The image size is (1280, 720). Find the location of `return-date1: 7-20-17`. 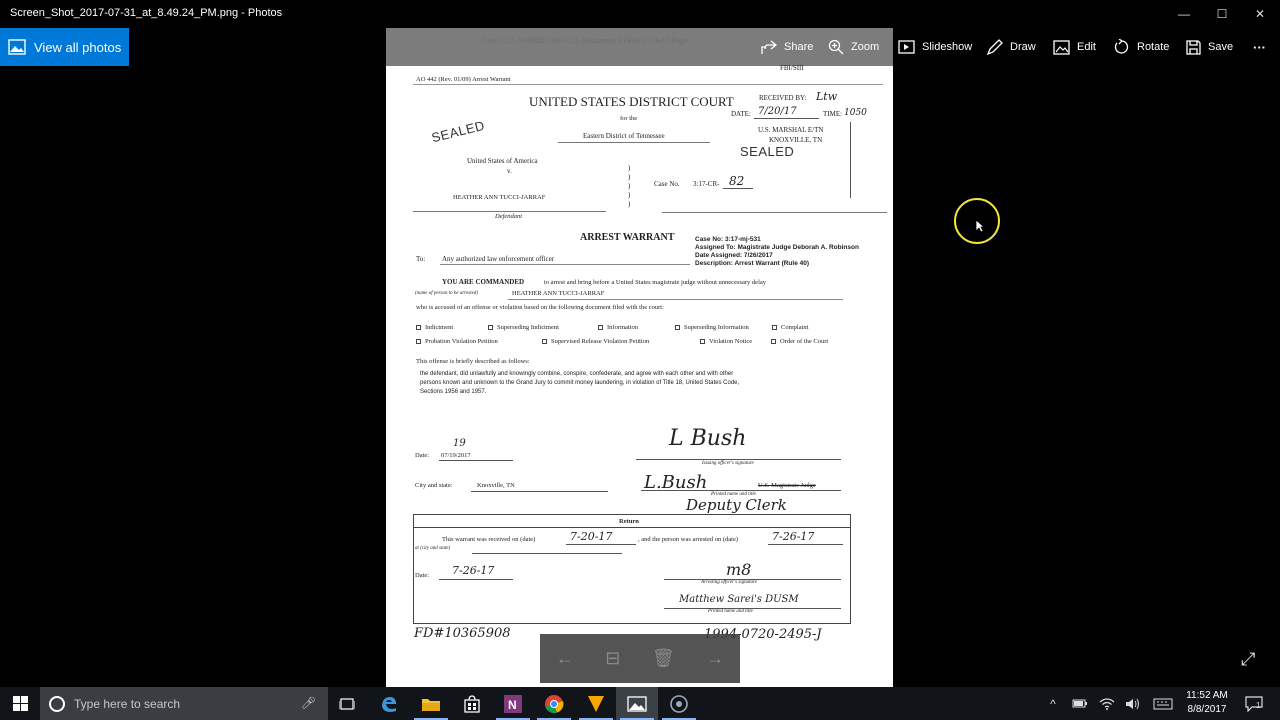

return-date1: 7-20-17 is located at coordinates (591, 536).